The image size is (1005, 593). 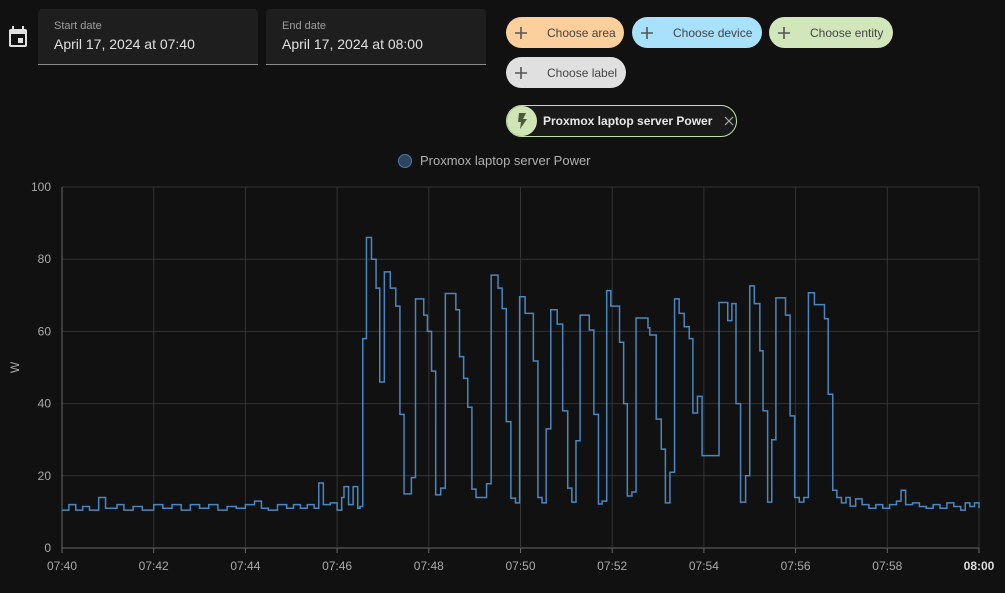 What do you see at coordinates (429, 566) in the screenshot?
I see `x-tick-label: 07:48` at bounding box center [429, 566].